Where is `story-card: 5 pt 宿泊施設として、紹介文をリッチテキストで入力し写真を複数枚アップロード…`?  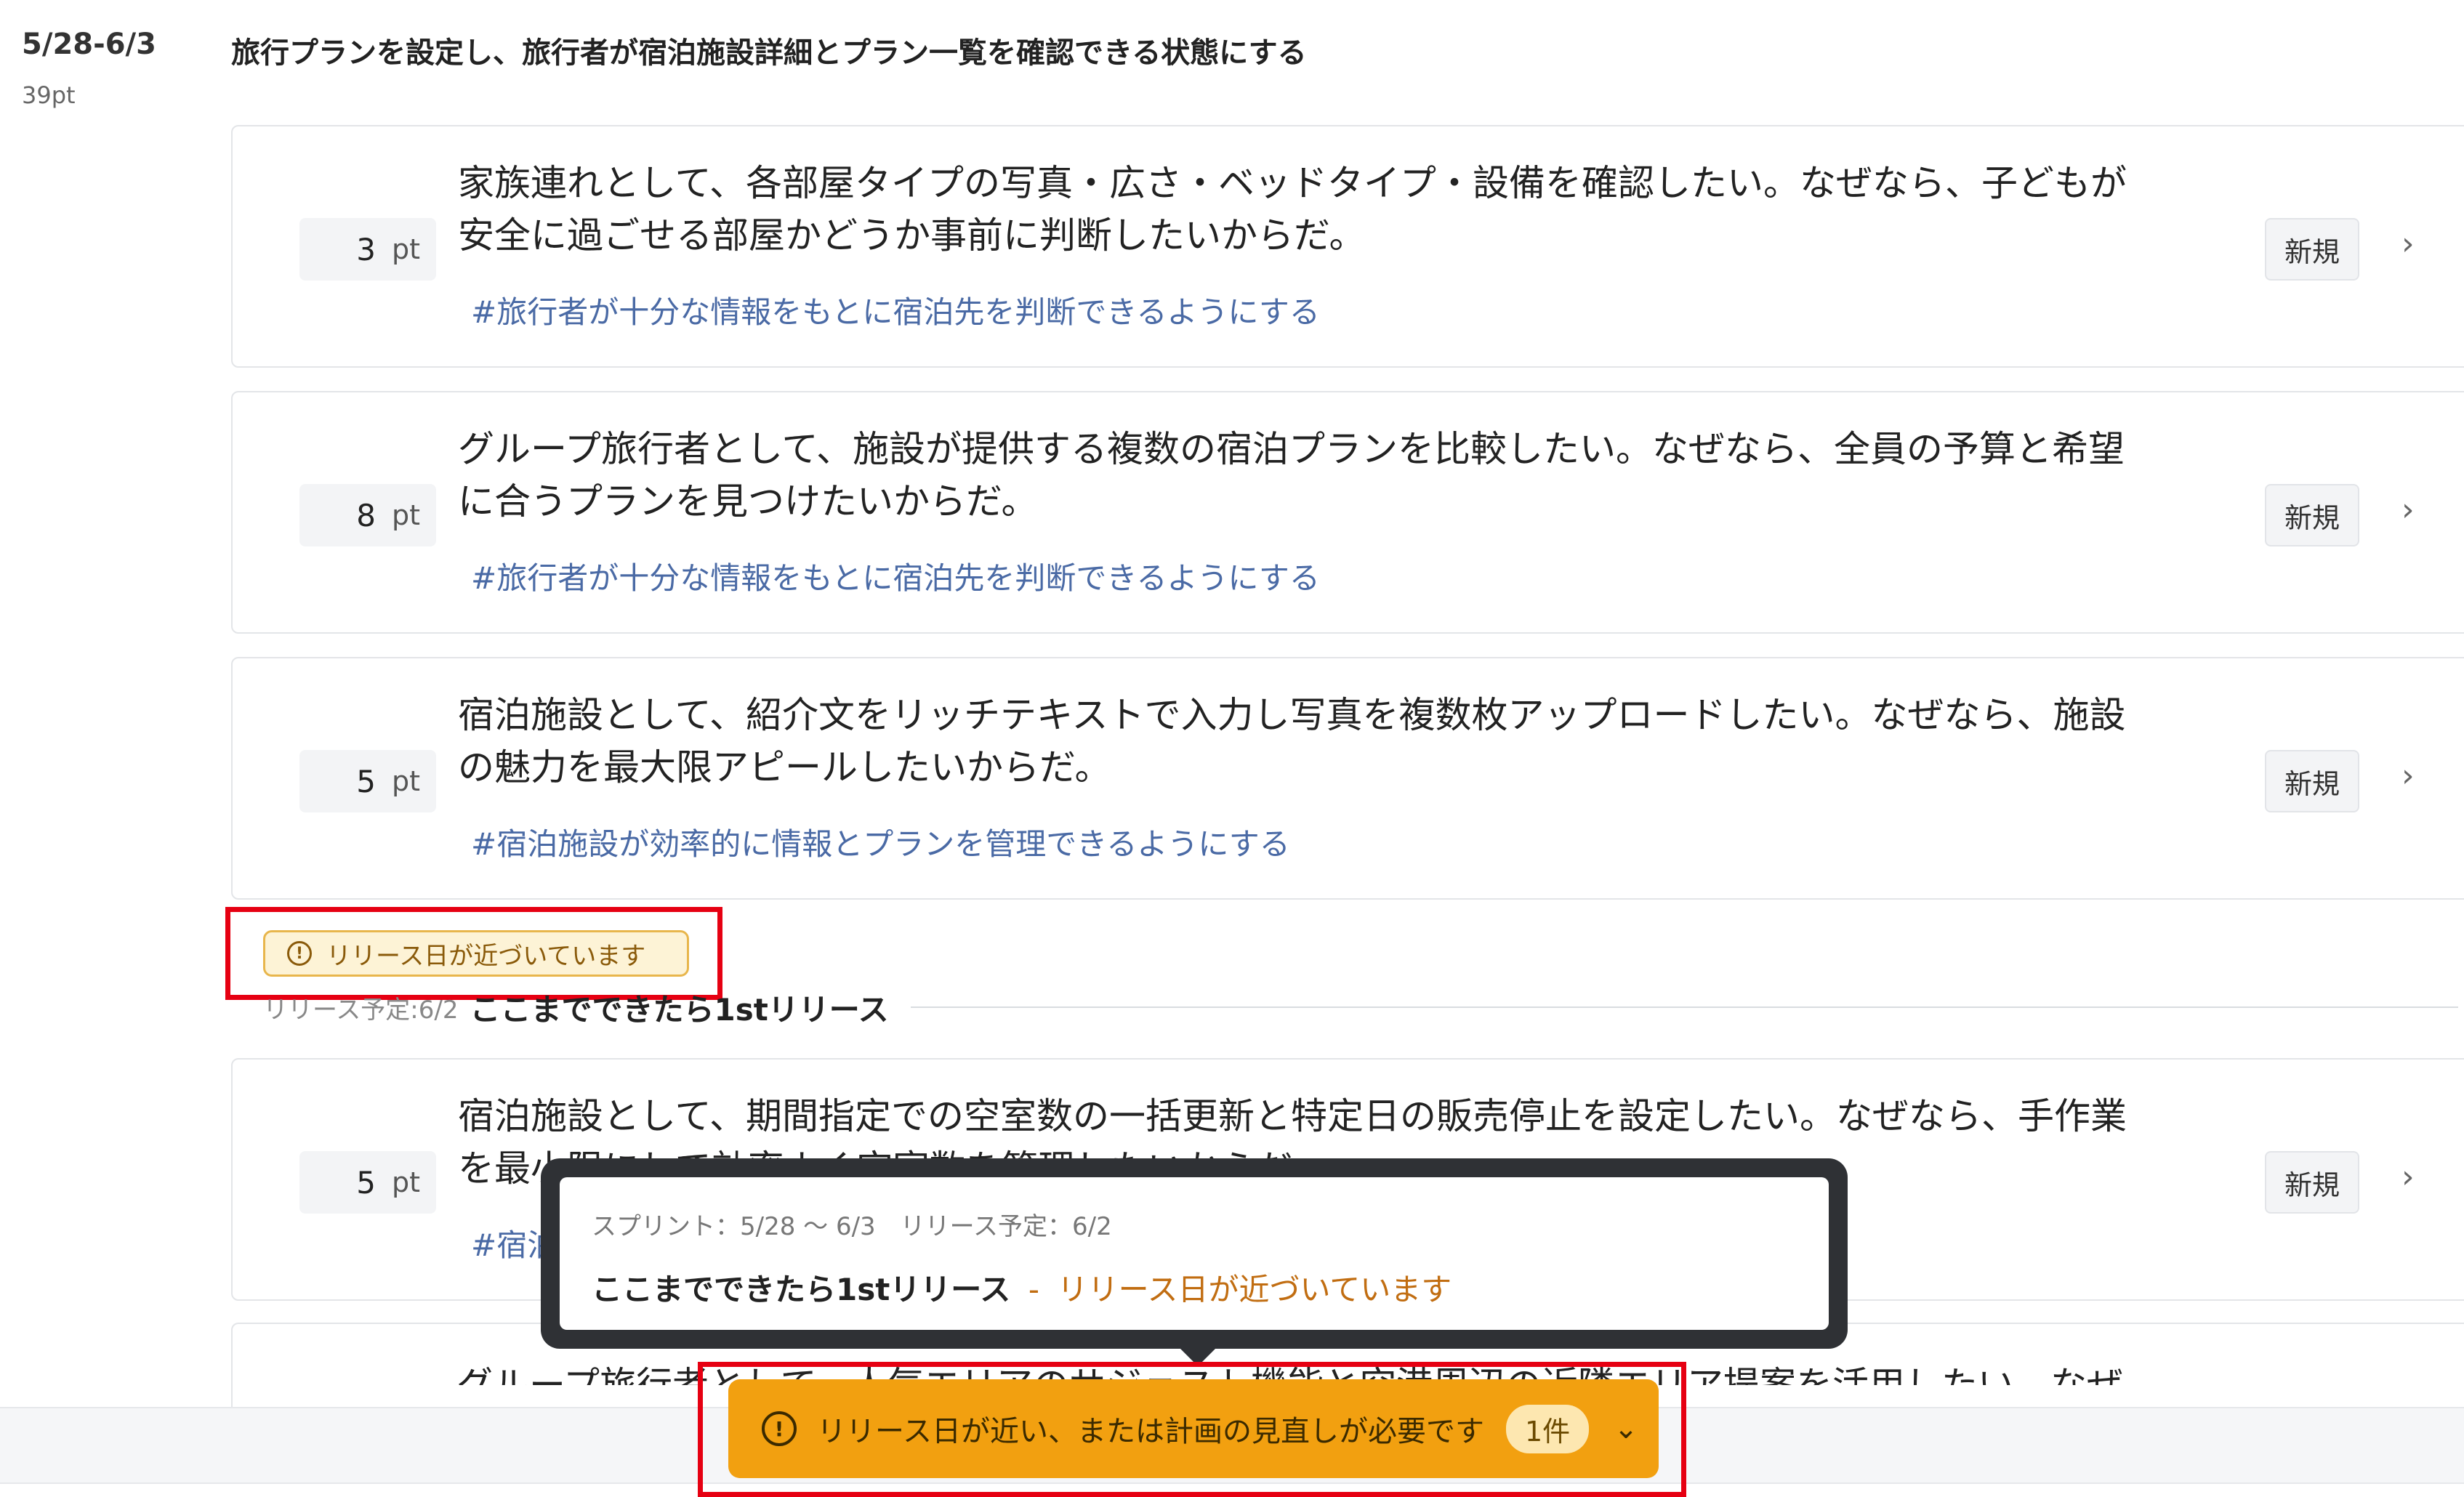 story-card: 5 pt 宿泊施設として、紹介文をリッチテキストで入力し写真を複数枚アップロード… is located at coordinates (1347, 779).